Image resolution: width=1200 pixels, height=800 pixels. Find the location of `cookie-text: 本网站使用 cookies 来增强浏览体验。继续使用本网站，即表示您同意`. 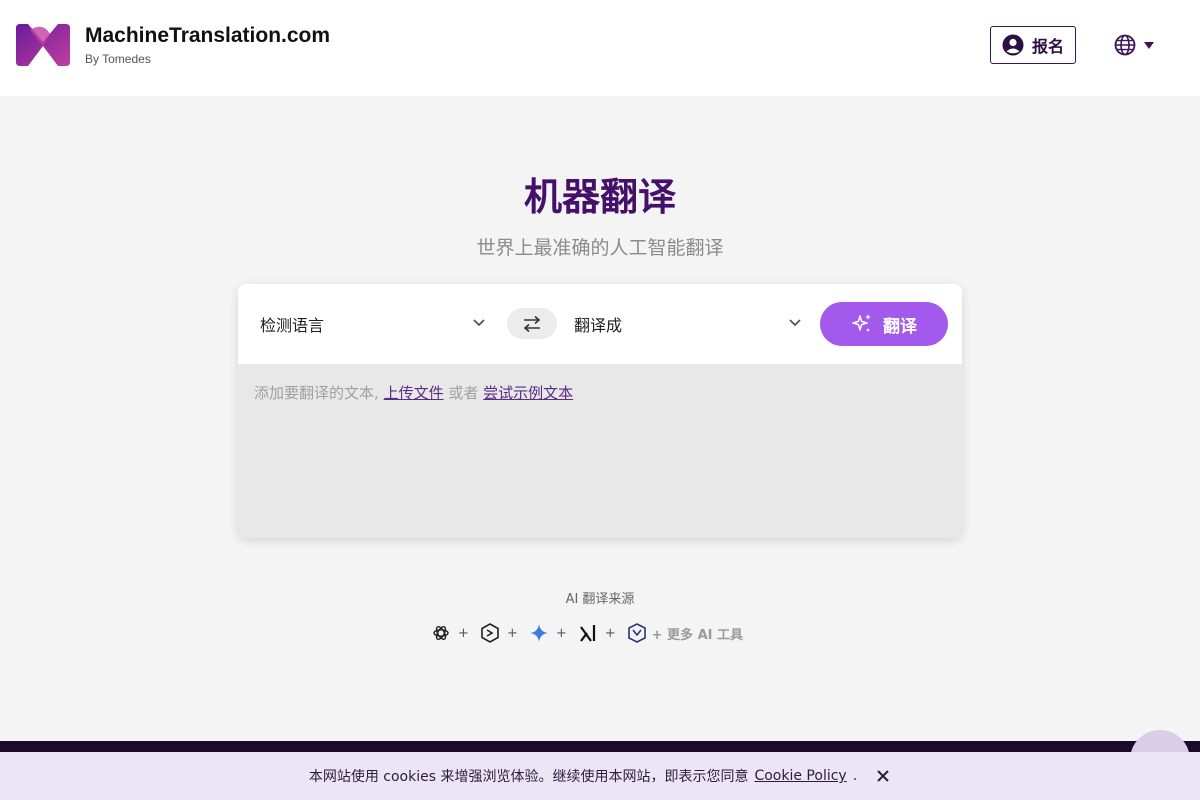

cookie-text: 本网站使用 cookies 来增强浏览体验。继续使用本网站，即表示您同意 is located at coordinates (528, 777).